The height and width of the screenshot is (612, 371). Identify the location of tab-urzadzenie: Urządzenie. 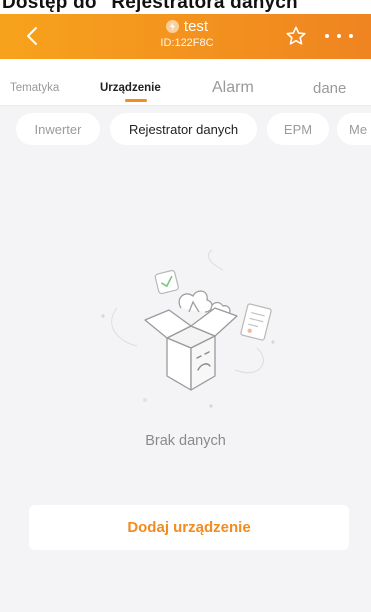
(130, 88).